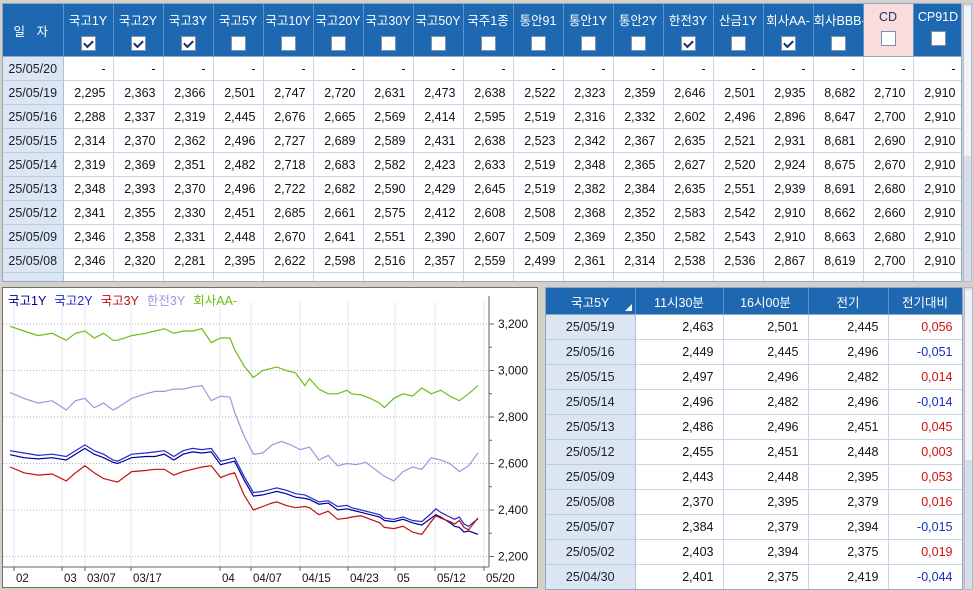 This screenshot has height=590, width=974. What do you see at coordinates (33, 92) in the screenshot?
I see `date-cell: 25/05/19` at bounding box center [33, 92].